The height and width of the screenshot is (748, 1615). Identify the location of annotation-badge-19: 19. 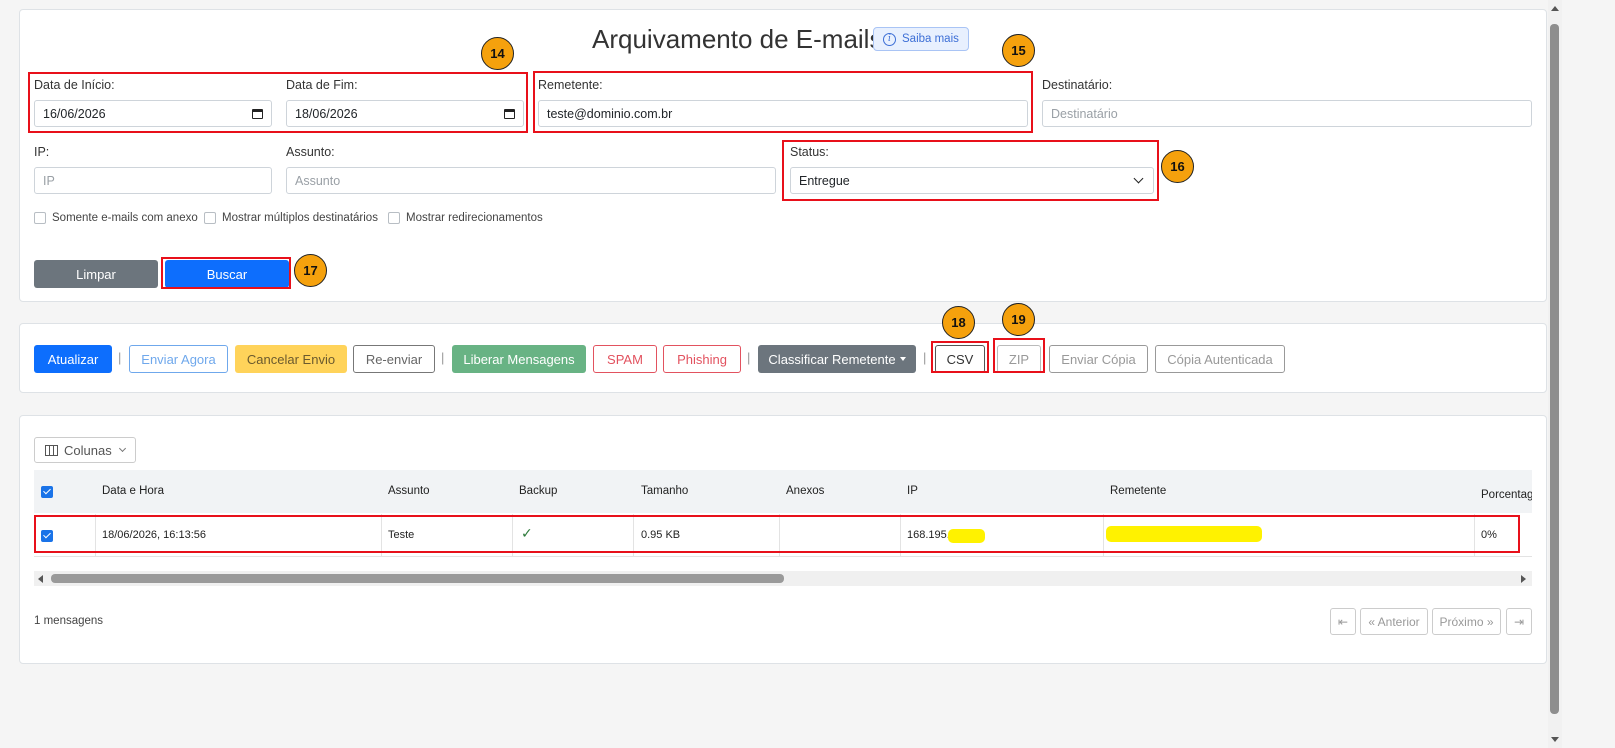
(1018, 319).